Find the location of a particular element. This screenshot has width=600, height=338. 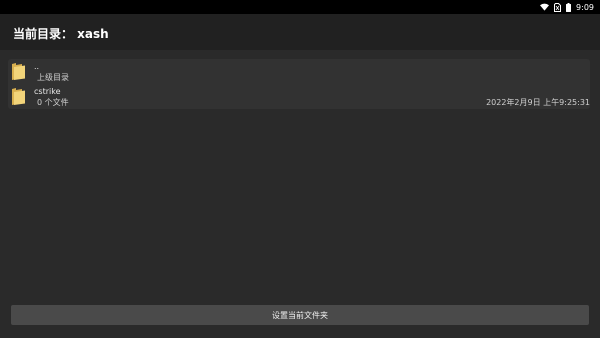

page-title: 当前目录： xash is located at coordinates (61, 34).